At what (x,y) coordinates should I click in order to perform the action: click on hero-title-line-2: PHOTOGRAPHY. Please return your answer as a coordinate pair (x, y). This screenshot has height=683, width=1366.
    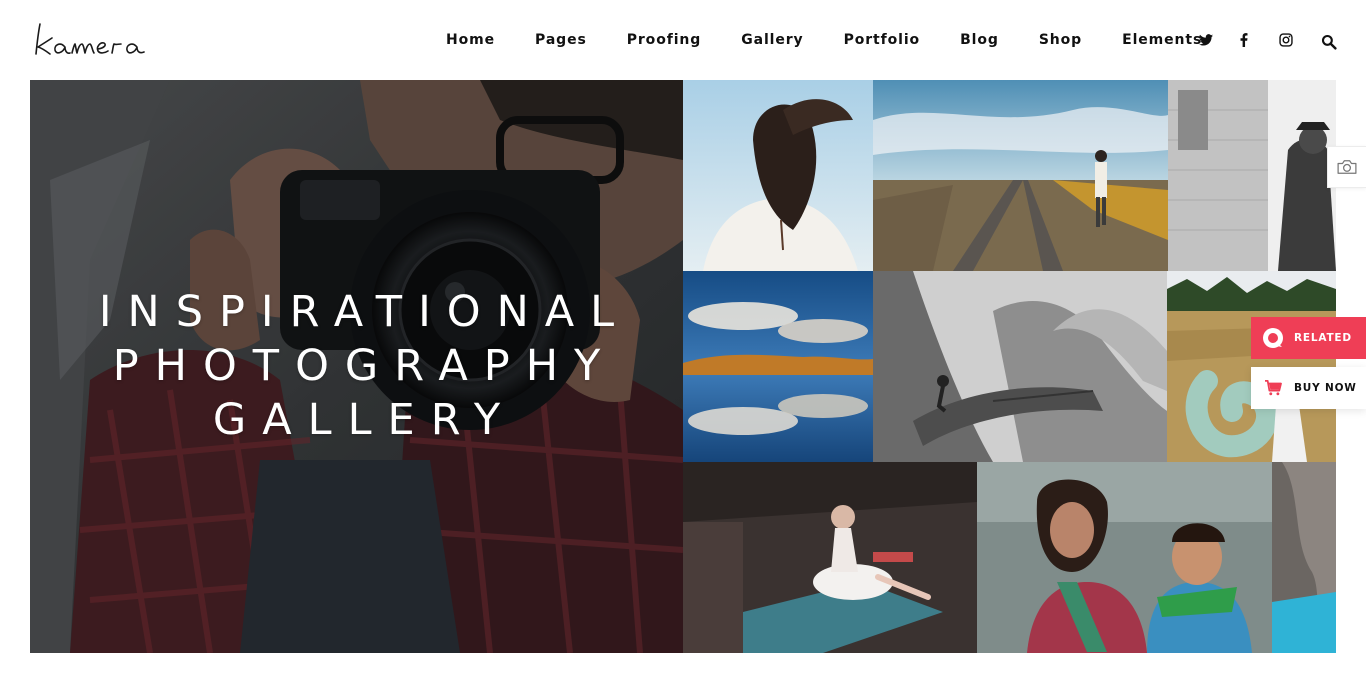
    Looking at the image, I should click on (364, 366).